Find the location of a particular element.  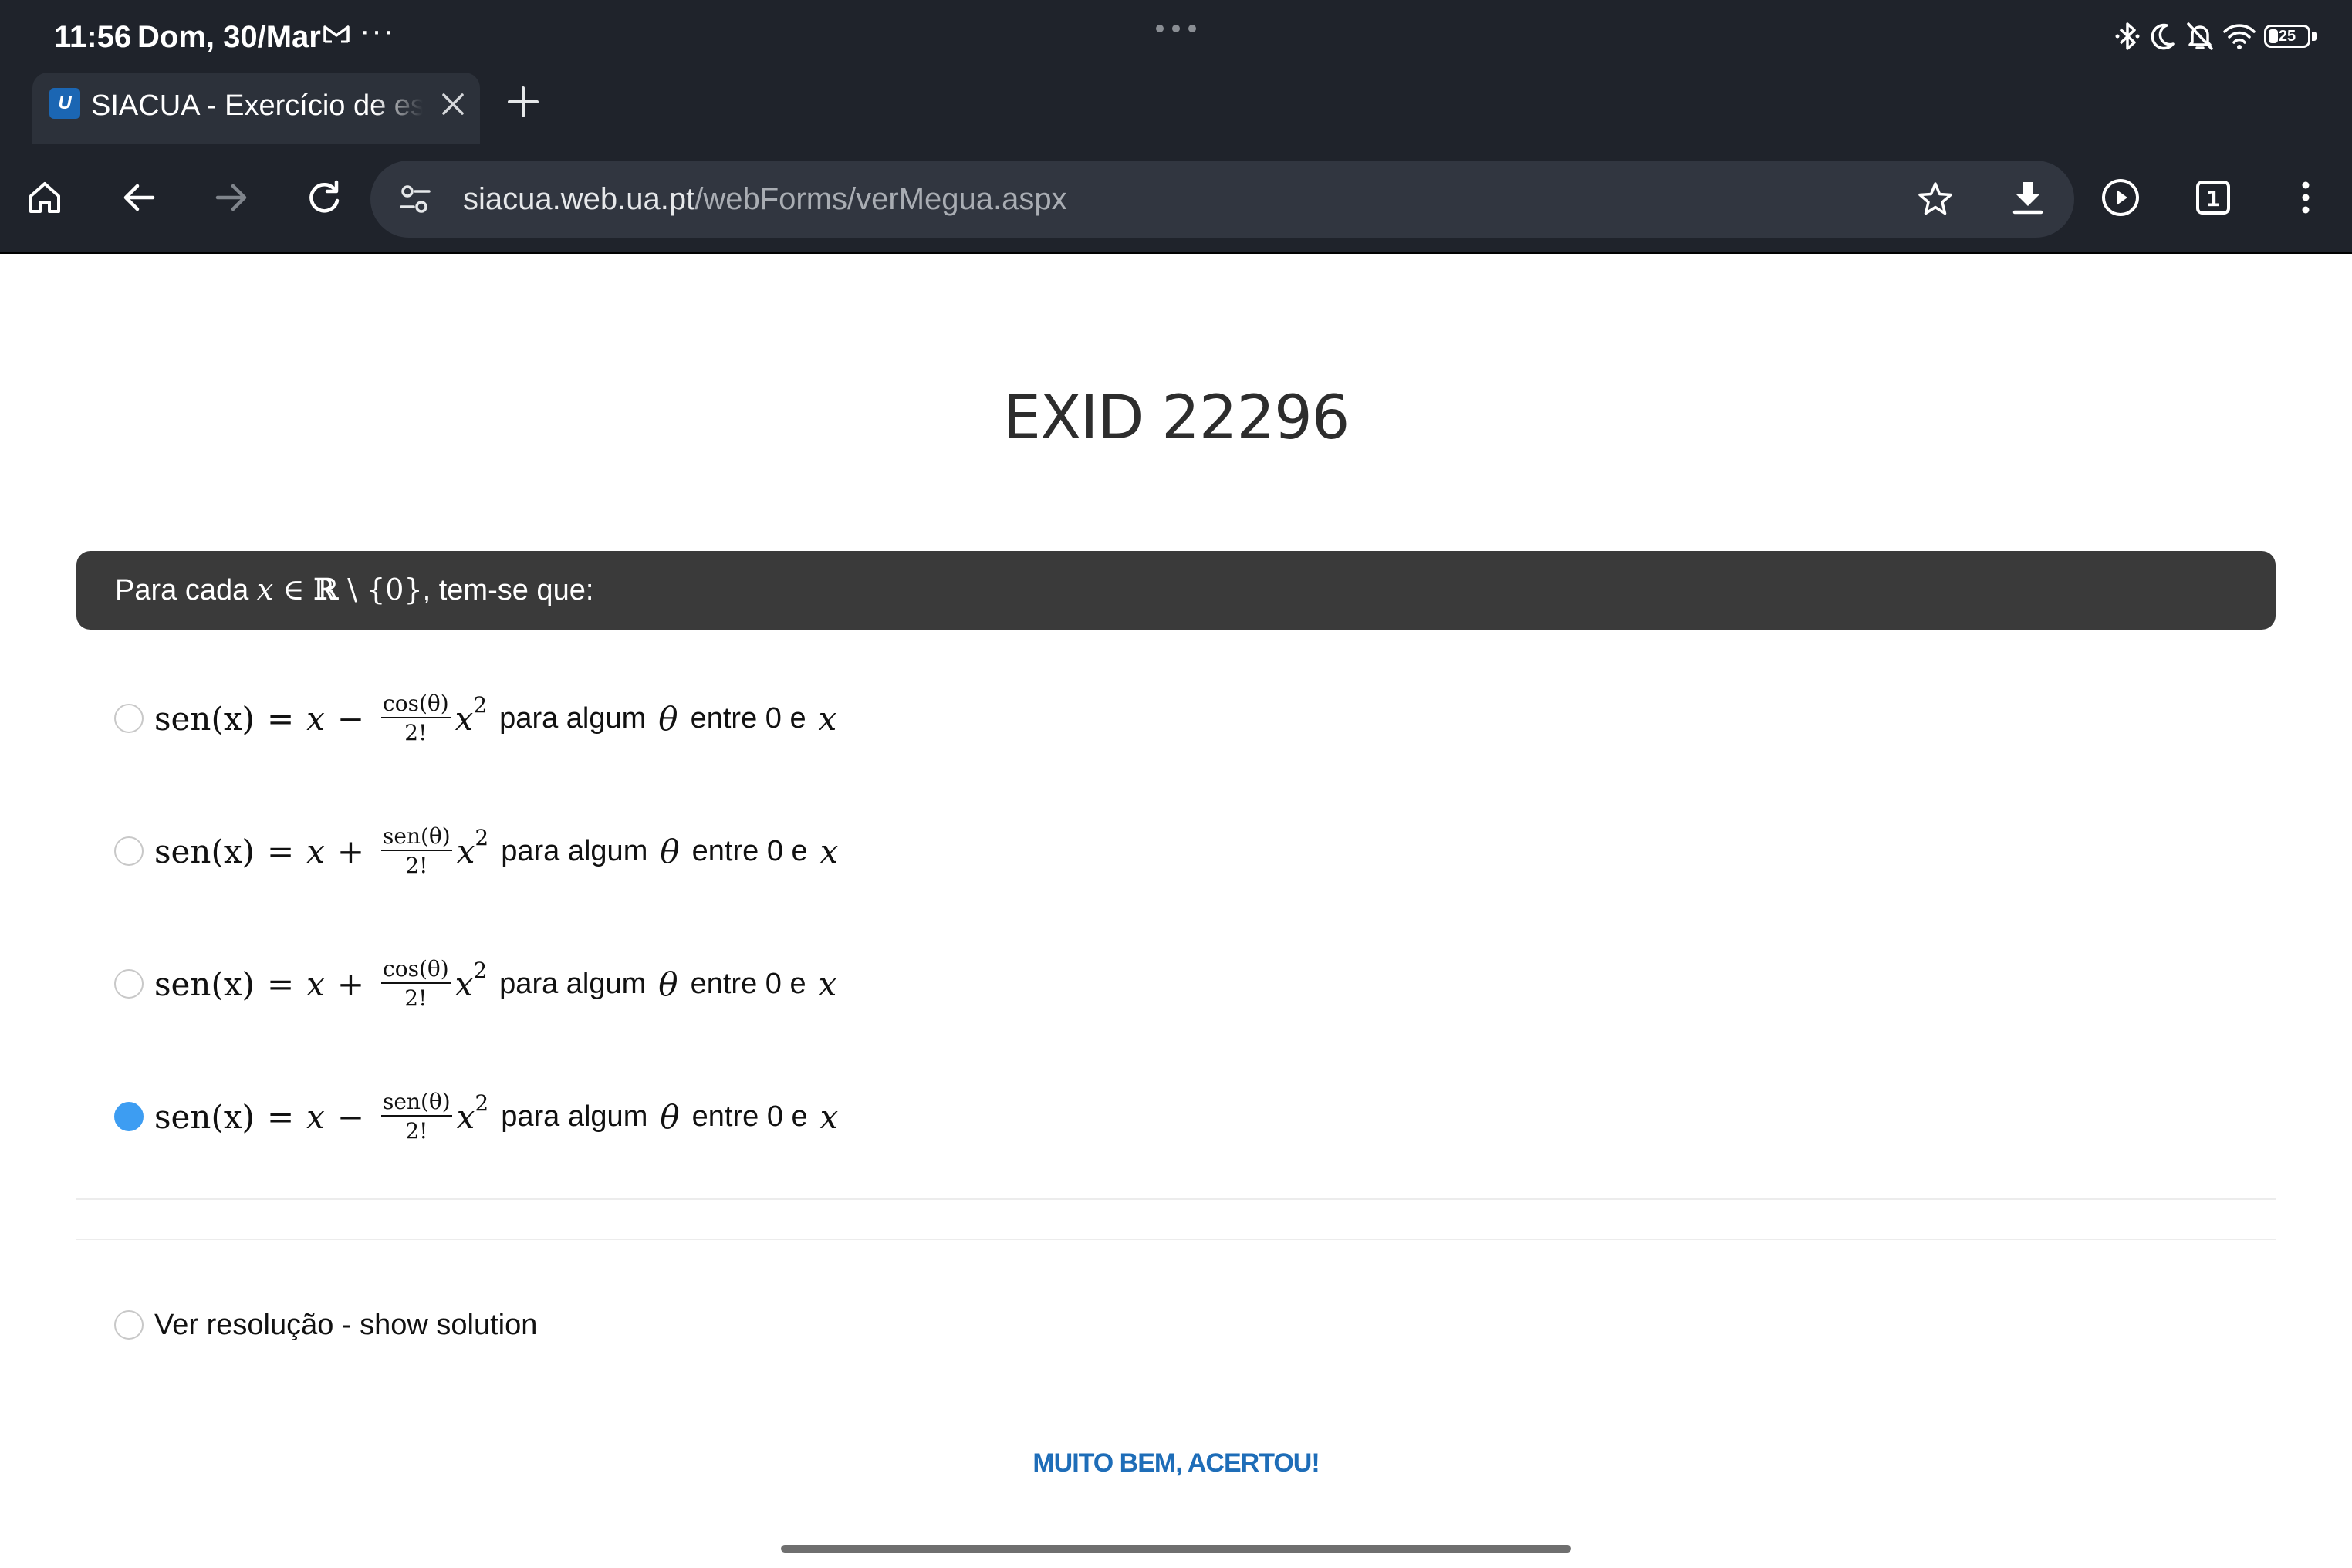

system-icons: 25 is located at coordinates (2215, 36).